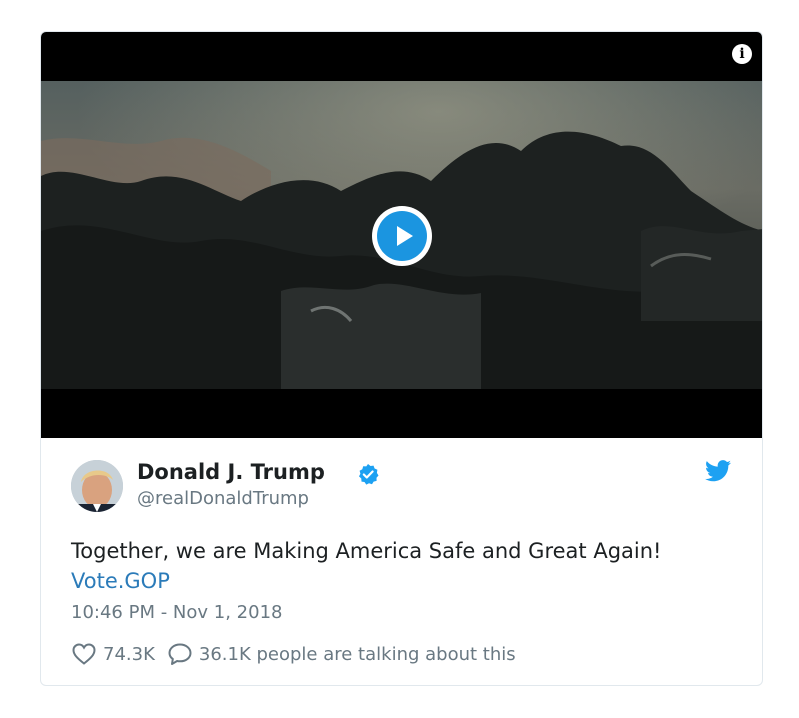  Describe the element at coordinates (718, 471) in the screenshot. I see `twitter-bird-icon` at that location.